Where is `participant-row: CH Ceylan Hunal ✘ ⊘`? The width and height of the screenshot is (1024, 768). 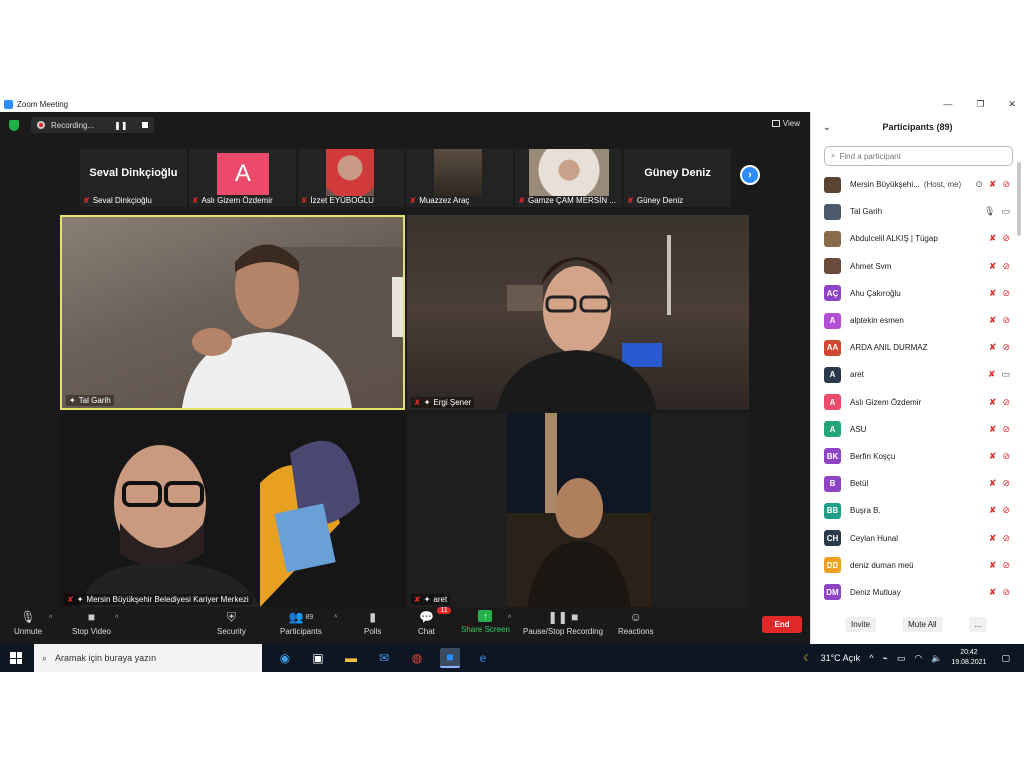 participant-row: CH Ceylan Hunal ✘ ⊘ is located at coordinates (913, 537).